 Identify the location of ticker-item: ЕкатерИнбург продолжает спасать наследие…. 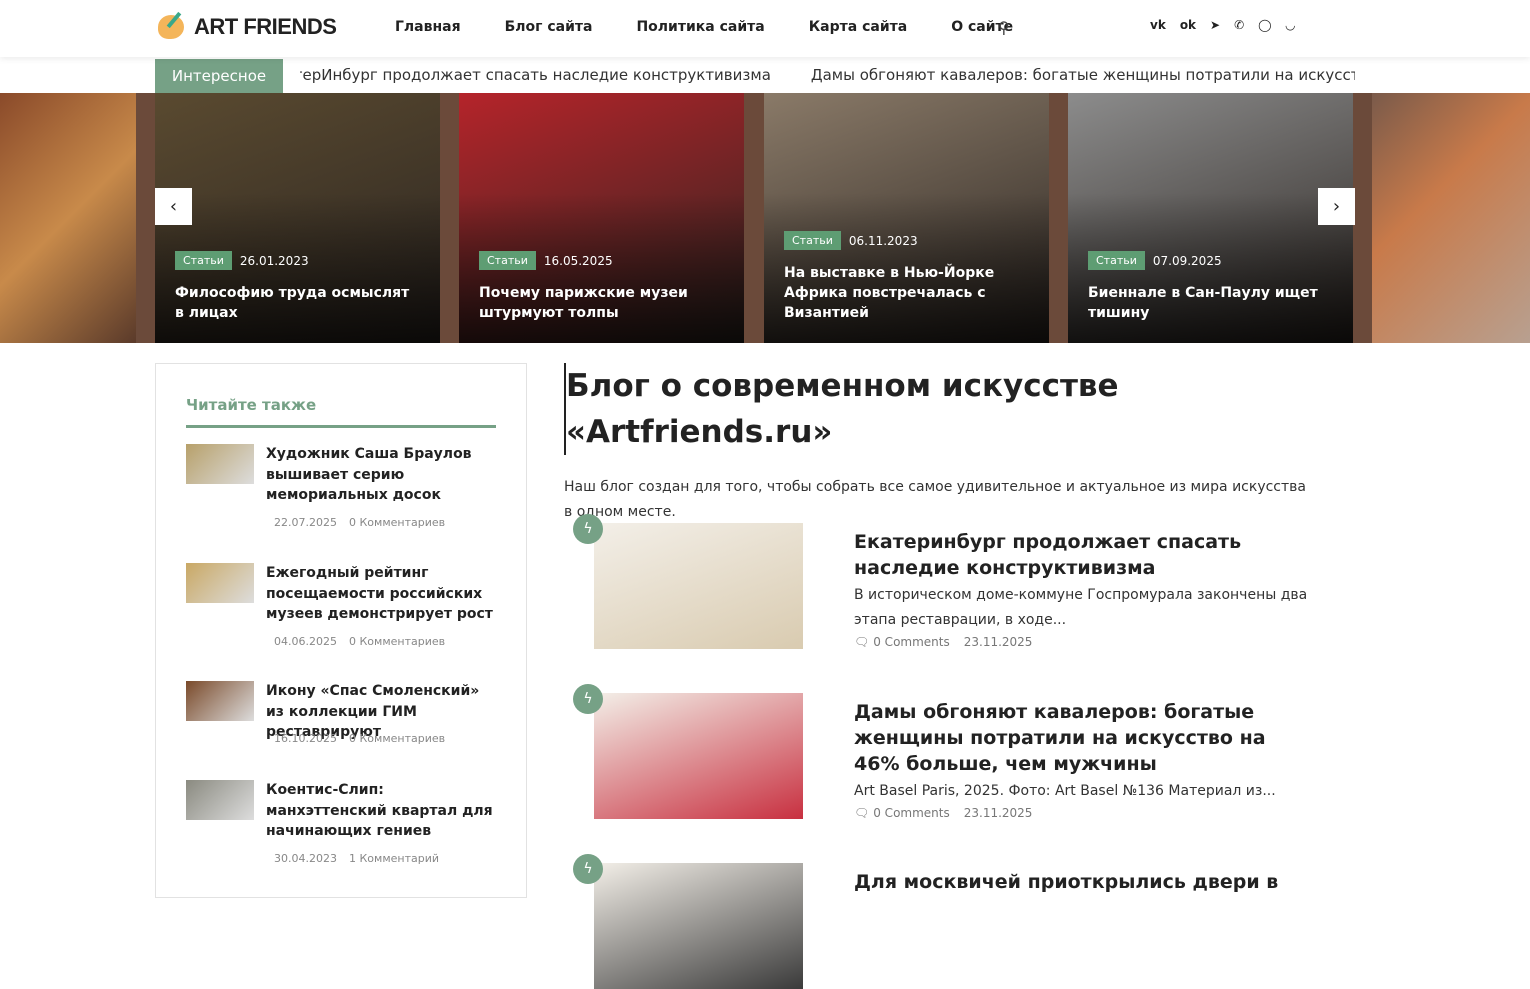
(535, 75).